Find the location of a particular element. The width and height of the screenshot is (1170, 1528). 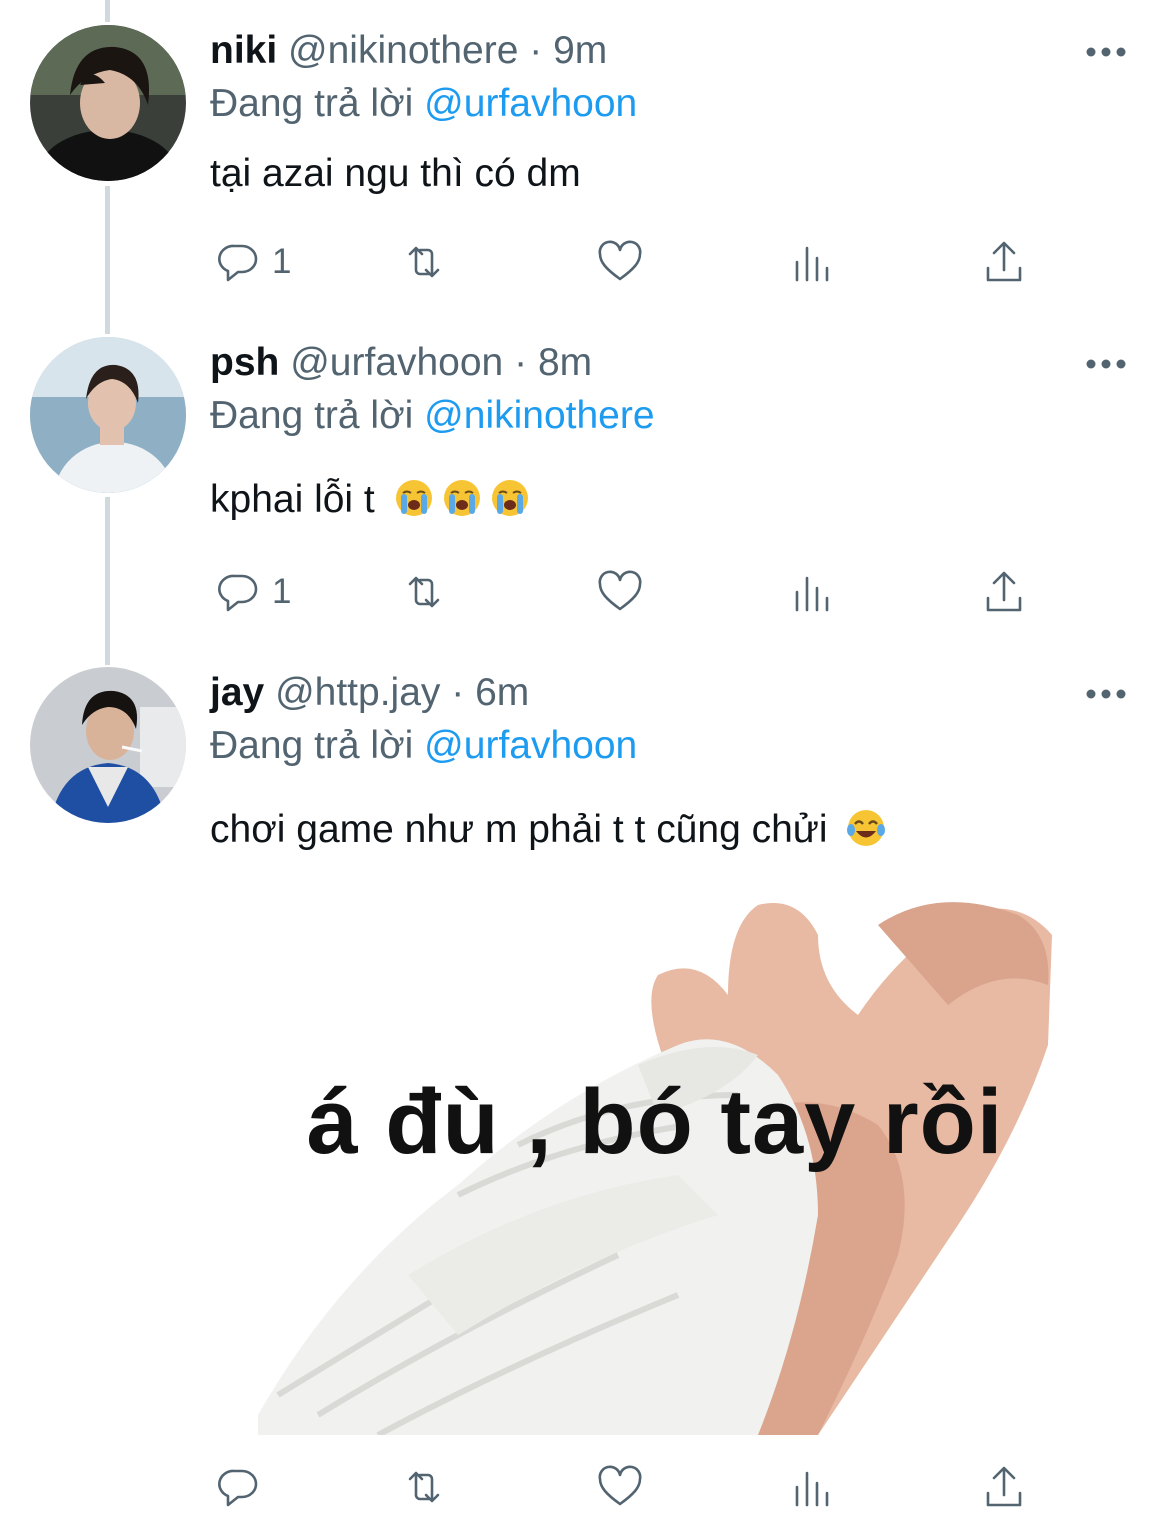

tweet-header: niki @nikinothere · 9m is located at coordinates (408, 51).